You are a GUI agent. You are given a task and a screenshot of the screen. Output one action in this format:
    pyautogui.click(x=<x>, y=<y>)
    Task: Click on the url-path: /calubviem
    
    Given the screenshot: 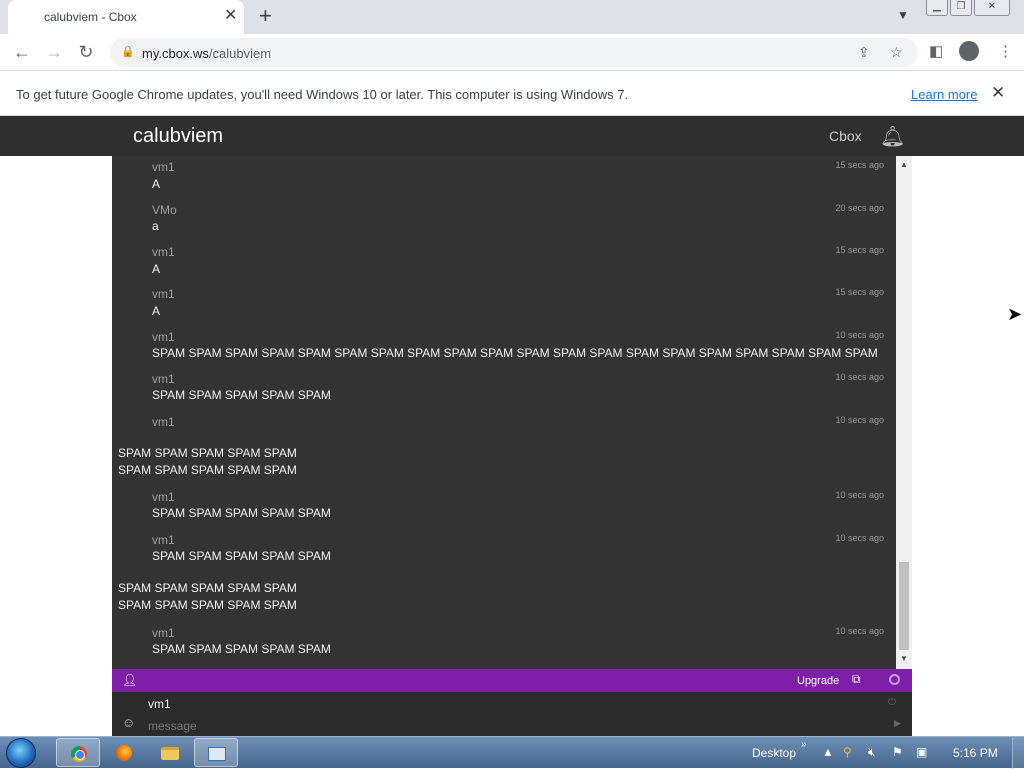 What is the action you would take?
    pyautogui.click(x=240, y=53)
    